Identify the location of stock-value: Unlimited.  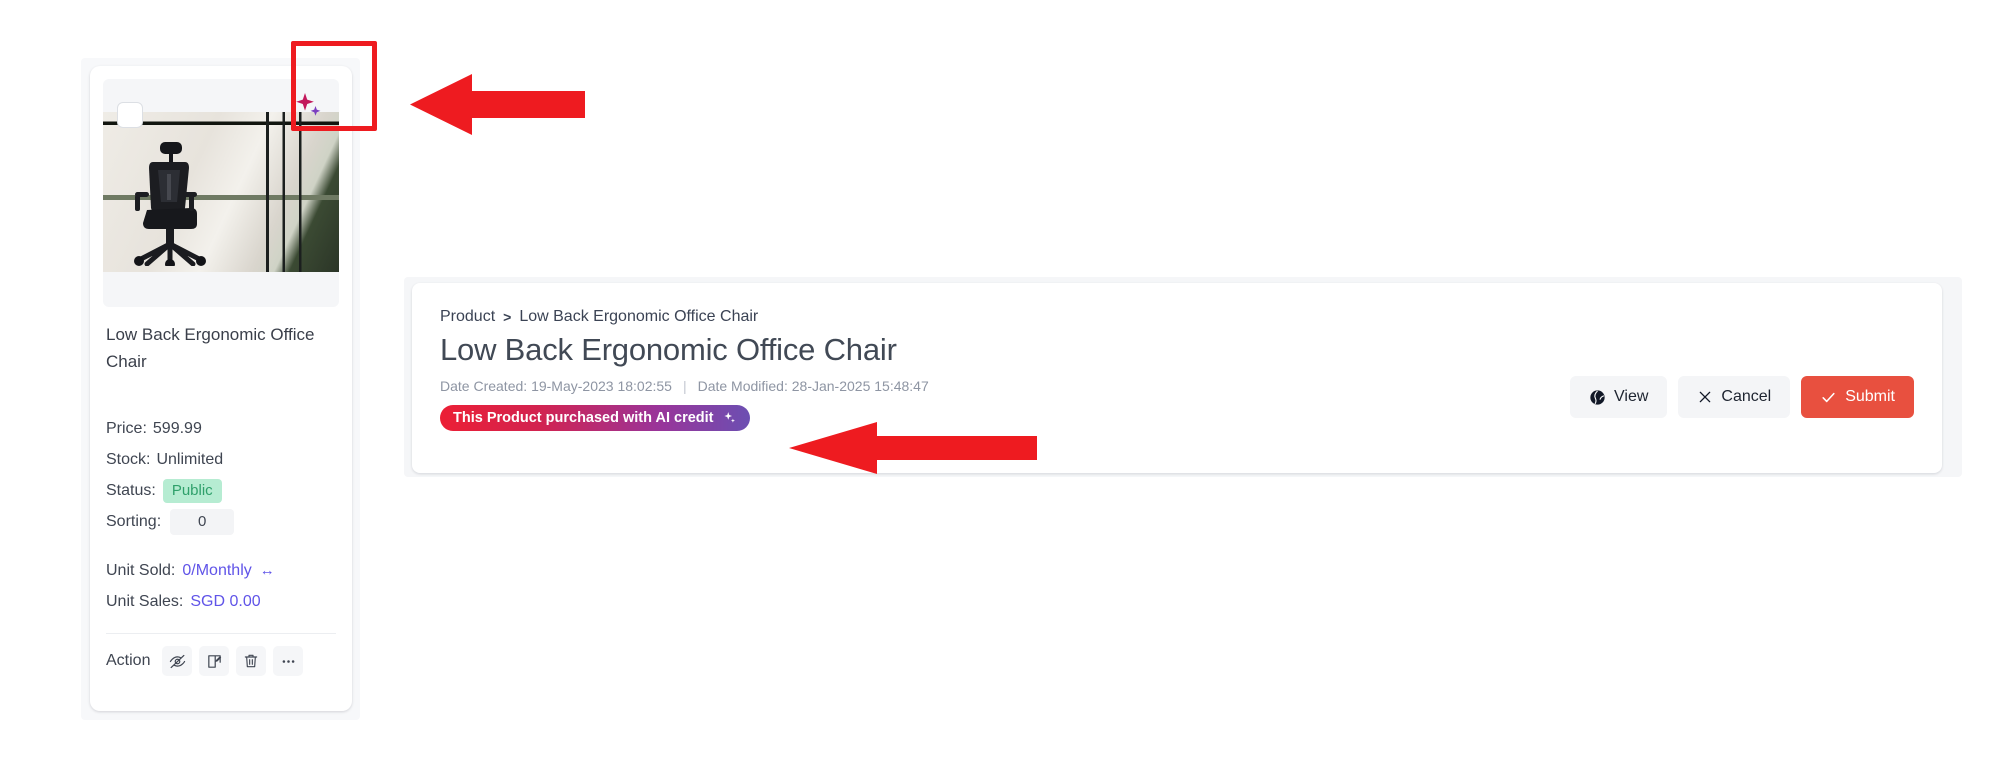
(190, 459).